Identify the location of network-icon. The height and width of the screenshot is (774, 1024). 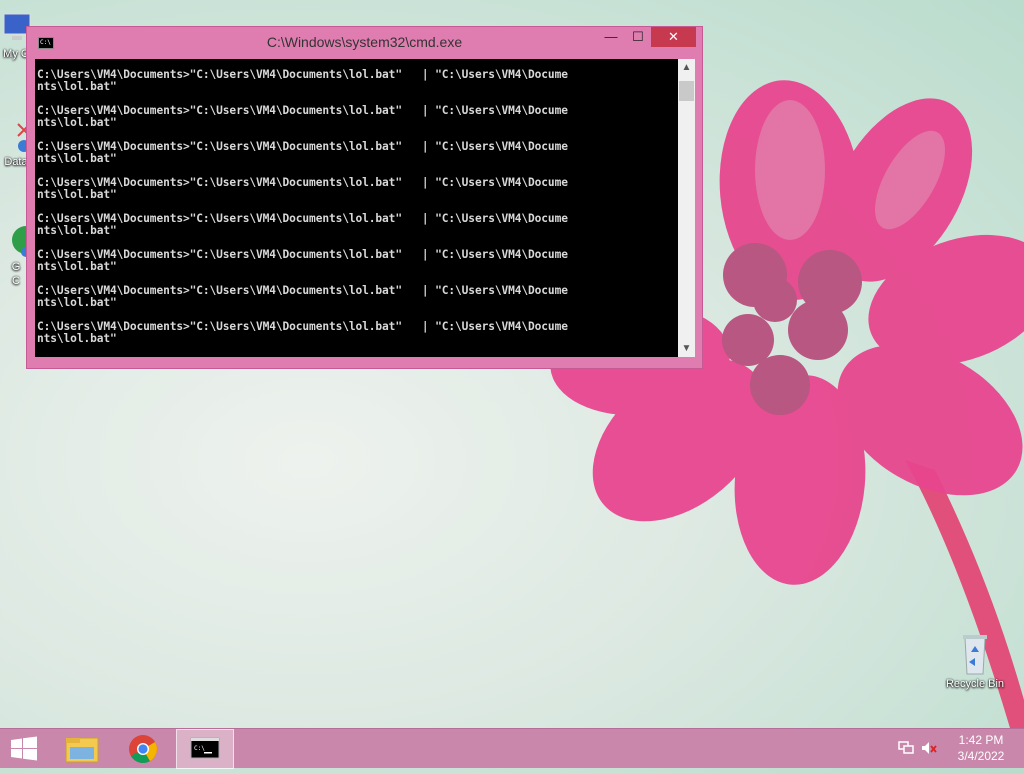
(906, 748).